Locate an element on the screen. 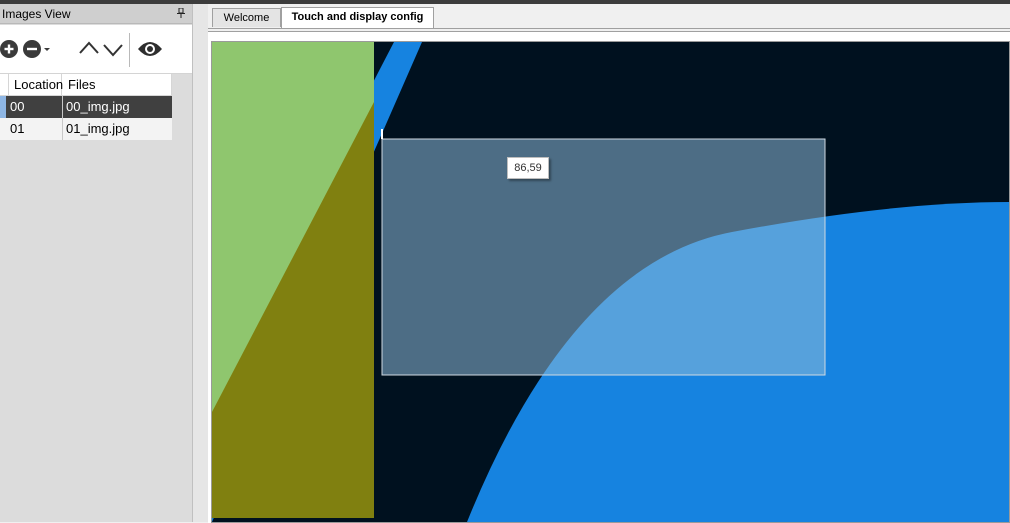 The width and height of the screenshot is (1010, 523). panel-toolbar is located at coordinates (96, 49).